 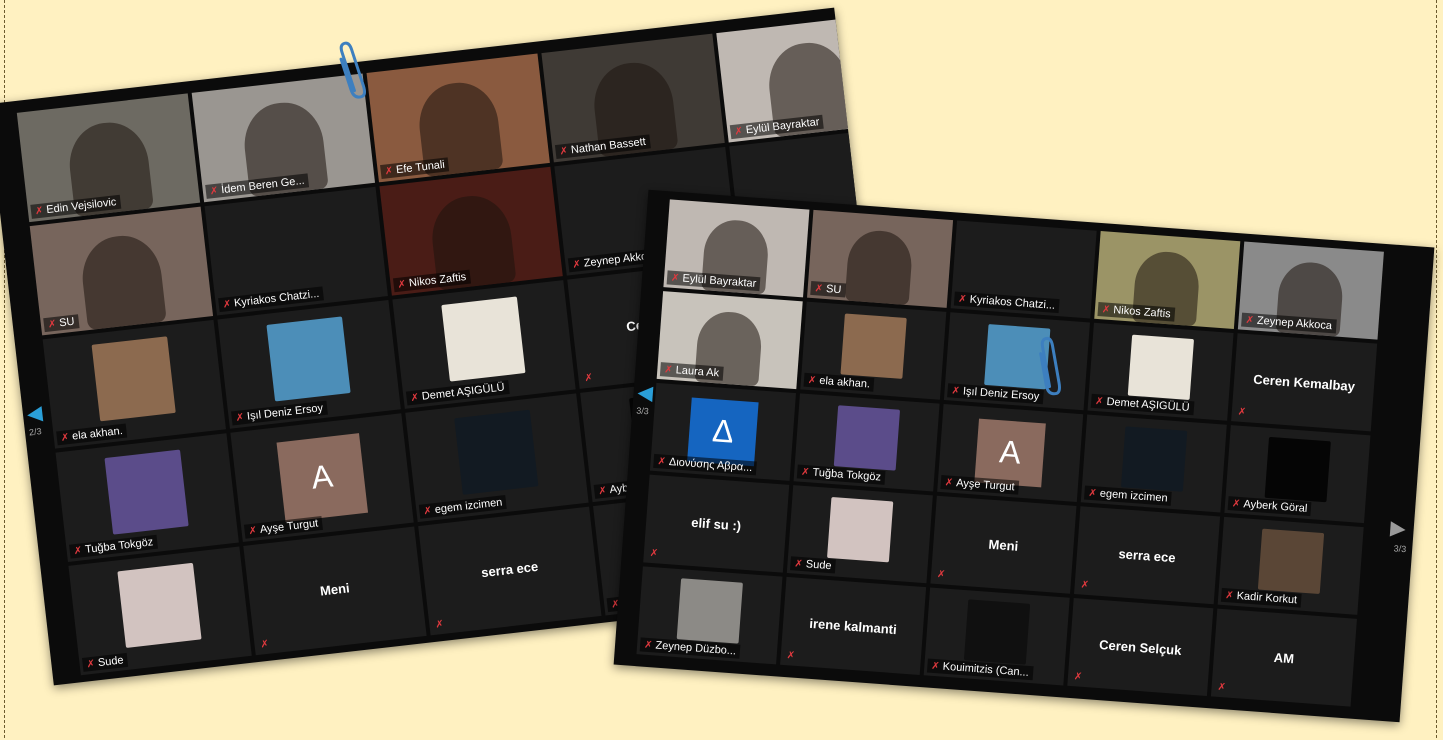 What do you see at coordinates (1297, 474) in the screenshot?
I see `participant-tile: ✗ Ayberk Göral` at bounding box center [1297, 474].